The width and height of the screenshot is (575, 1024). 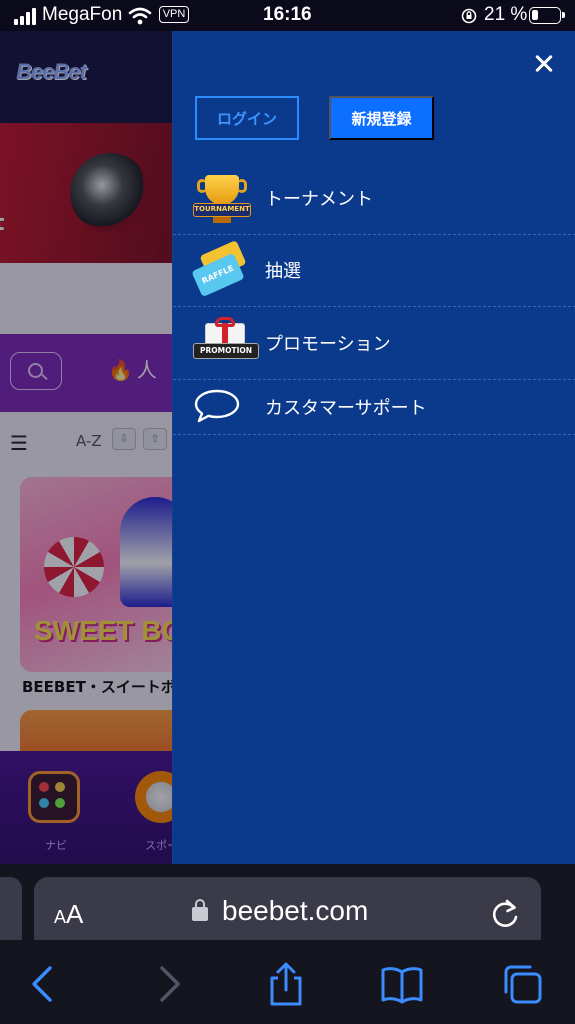 I want to click on menu-item-tournament: TOURNAMENT トーナメント, so click(x=374, y=199).